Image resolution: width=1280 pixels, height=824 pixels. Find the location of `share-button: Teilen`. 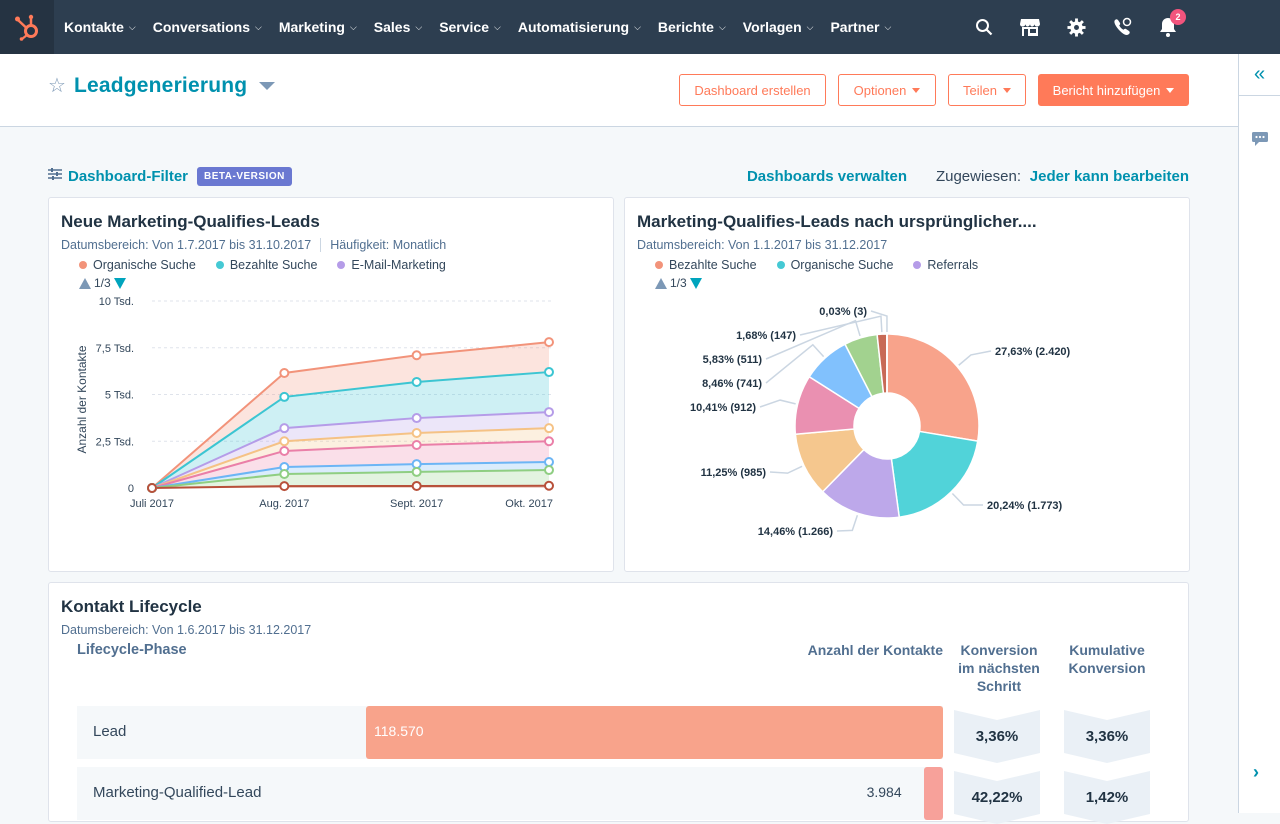

share-button: Teilen is located at coordinates (987, 90).